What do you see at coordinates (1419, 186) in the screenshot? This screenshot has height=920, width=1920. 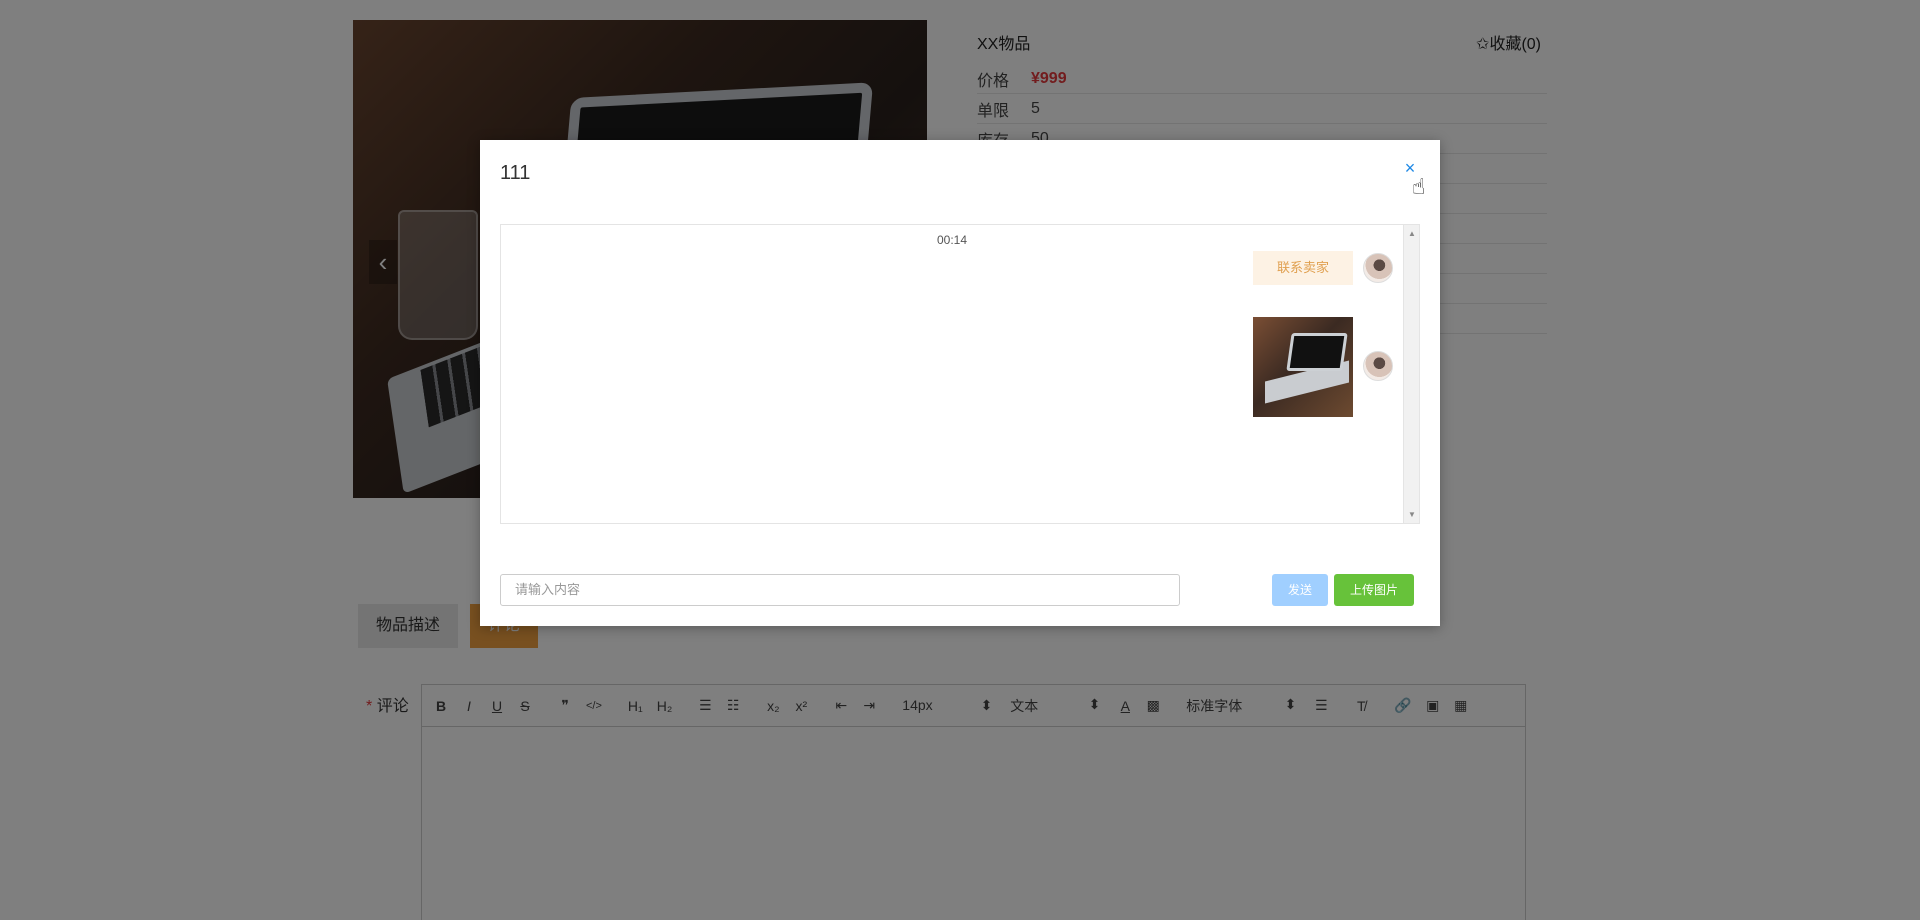 I see `pointer-cursor-icon: ☝` at bounding box center [1419, 186].